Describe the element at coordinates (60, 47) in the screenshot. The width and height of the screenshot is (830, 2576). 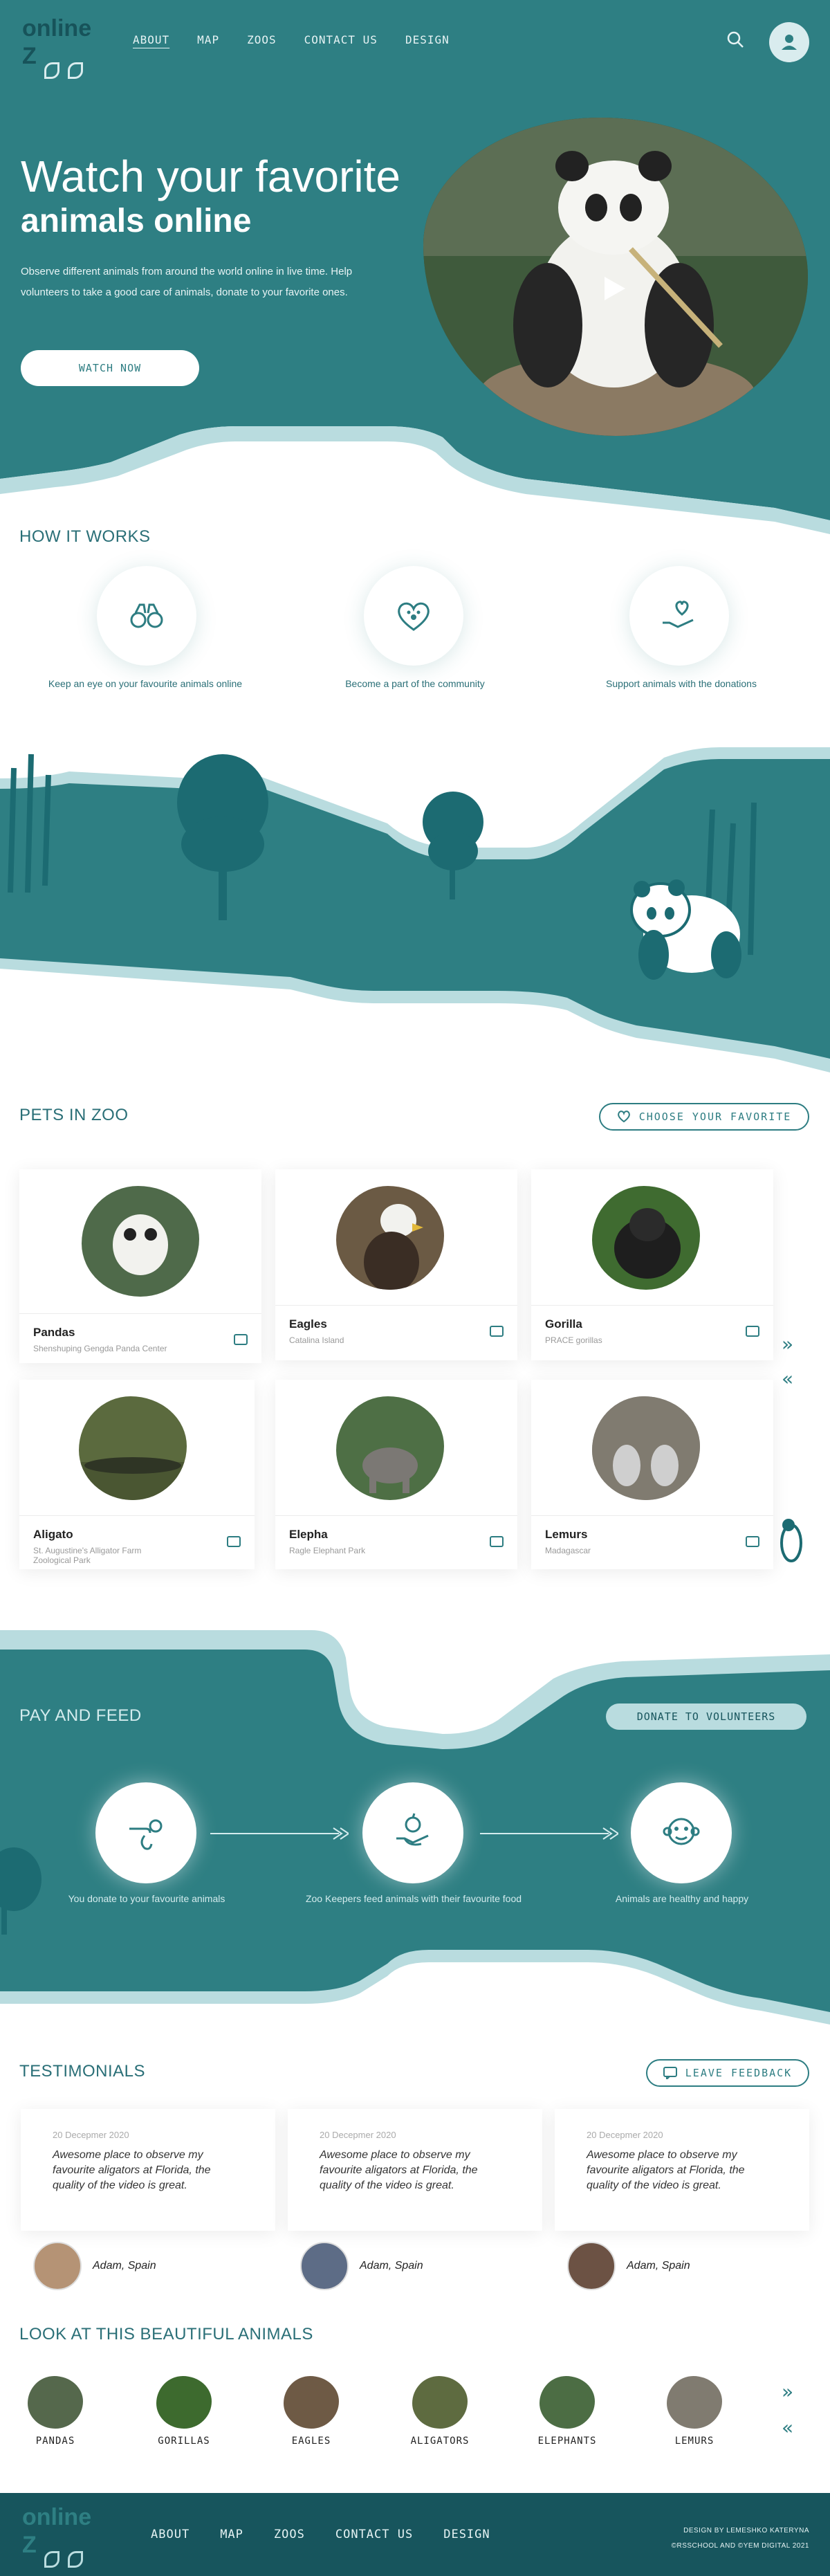
I see `logo: online Z` at that location.